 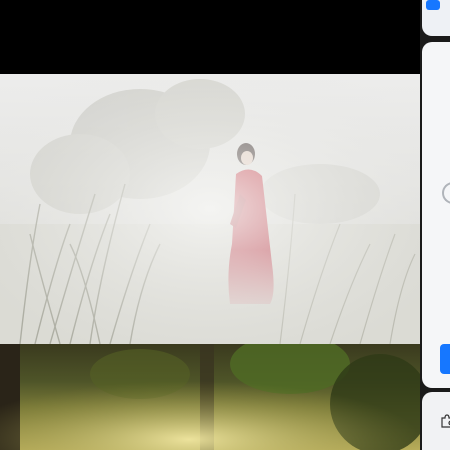 I want to click on blue-tab-icon, so click(x=433, y=5).